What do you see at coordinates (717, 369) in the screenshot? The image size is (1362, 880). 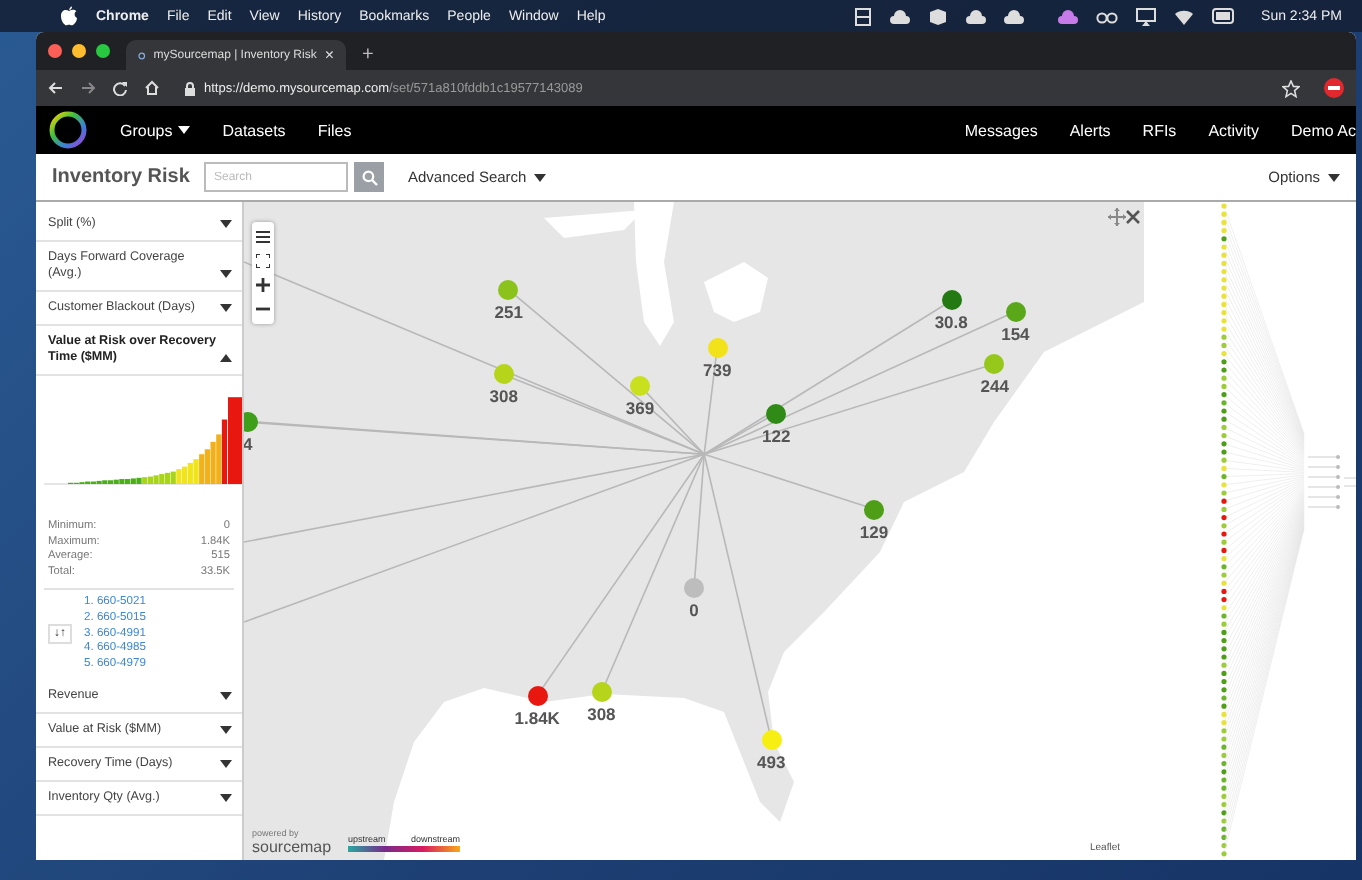 I see `marker-label: 739` at bounding box center [717, 369].